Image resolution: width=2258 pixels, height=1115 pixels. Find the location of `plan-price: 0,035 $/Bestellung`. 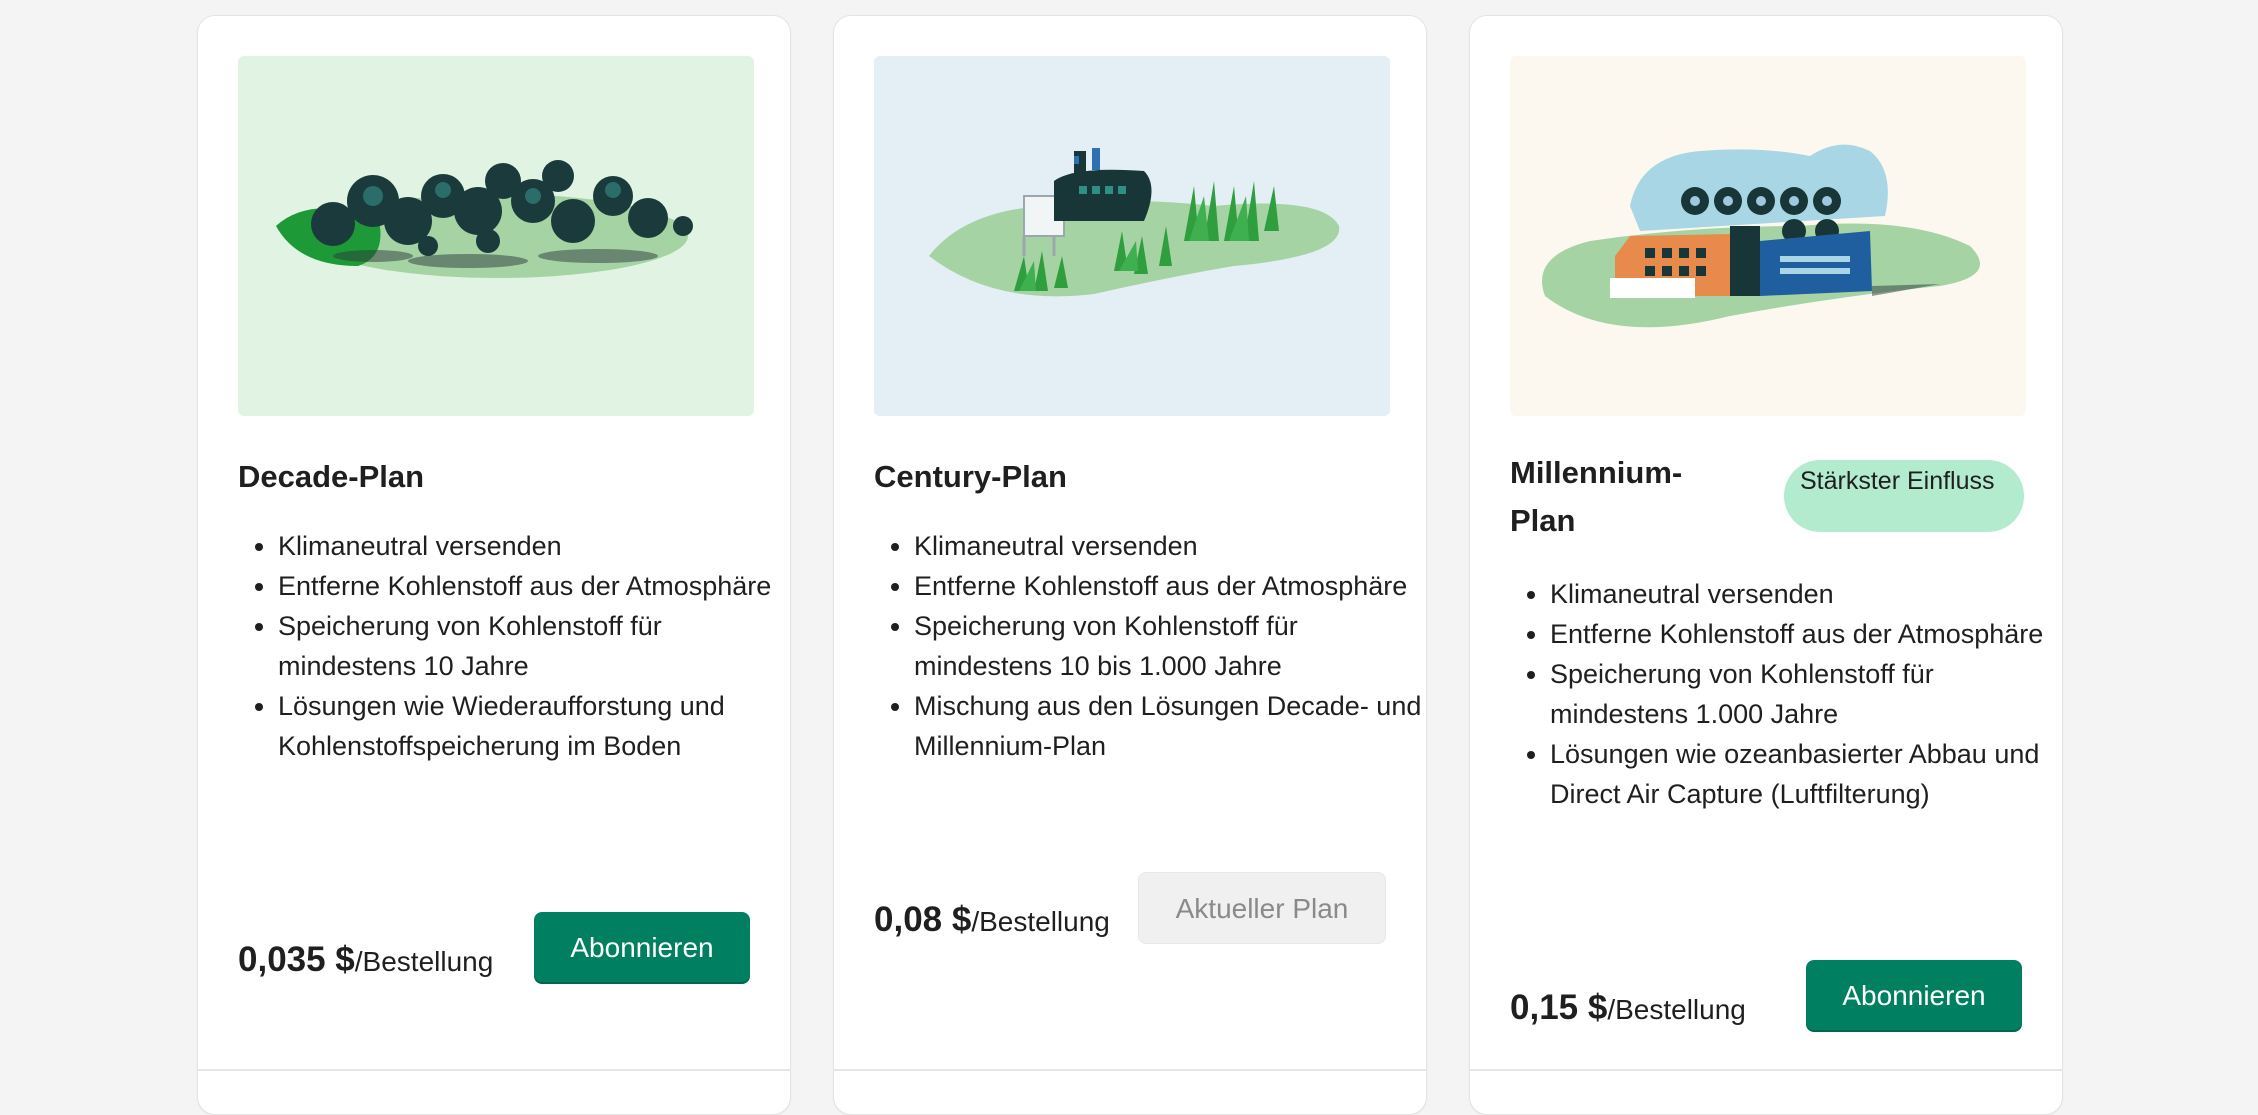

plan-price: 0,035 $/Bestellung is located at coordinates (365, 960).